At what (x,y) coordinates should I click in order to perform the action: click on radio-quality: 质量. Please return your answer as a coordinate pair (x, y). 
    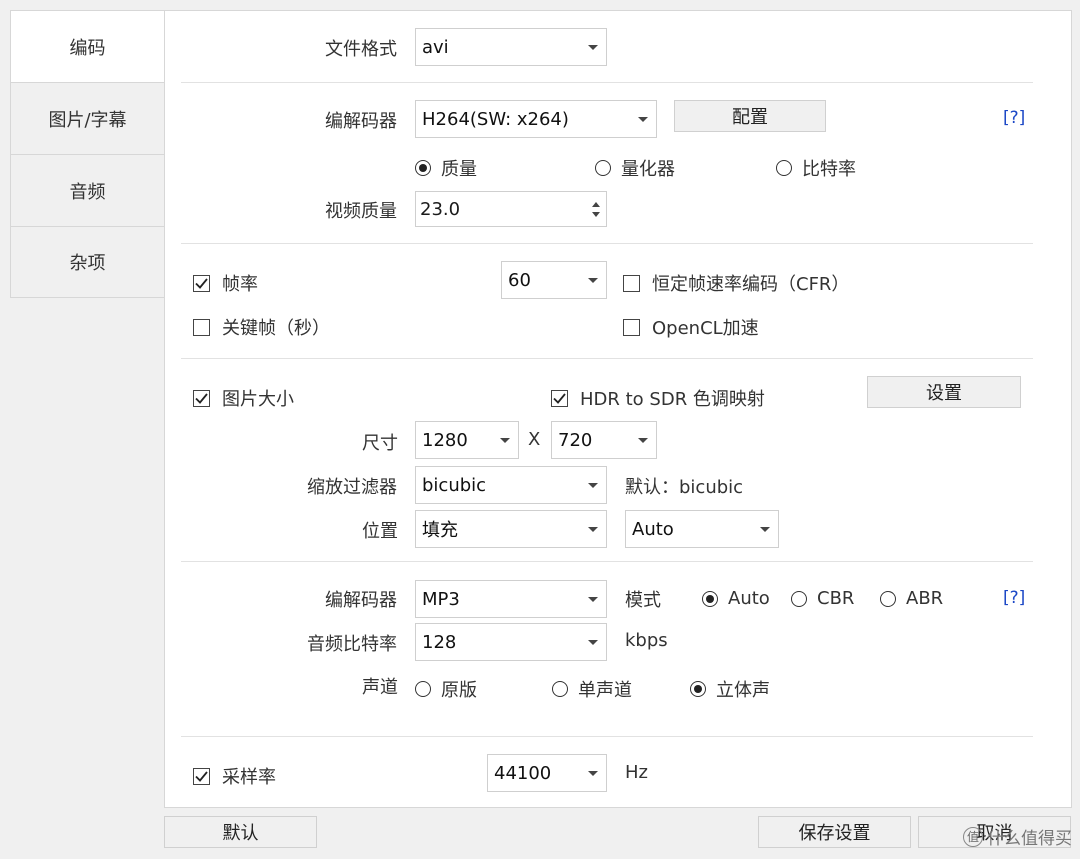
    Looking at the image, I should click on (446, 168).